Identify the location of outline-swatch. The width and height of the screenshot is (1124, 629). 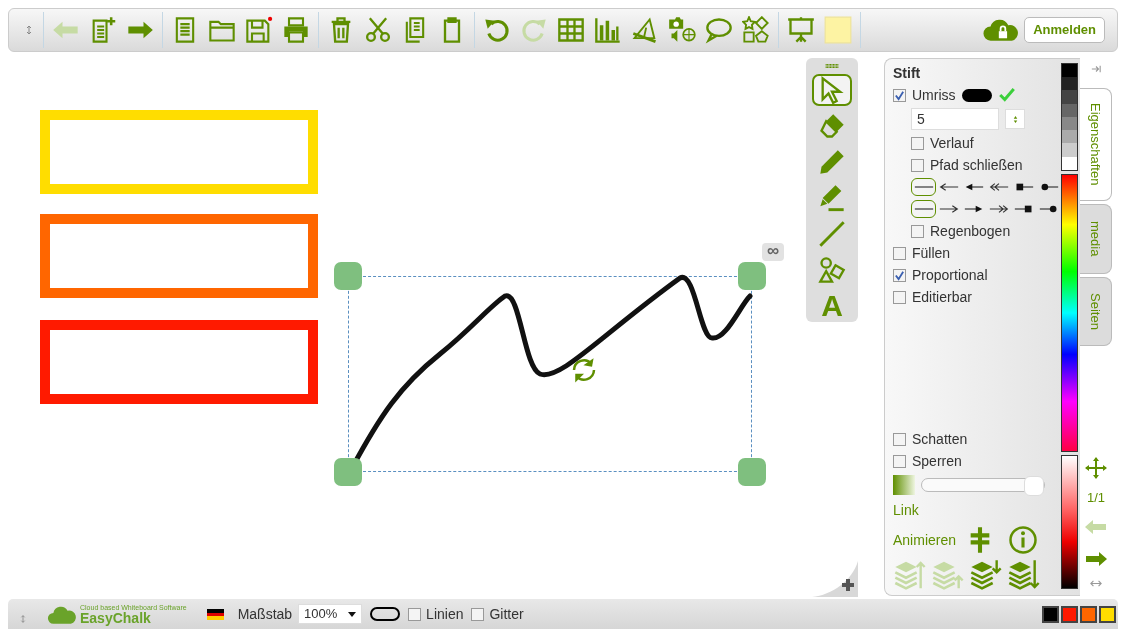
(976, 95).